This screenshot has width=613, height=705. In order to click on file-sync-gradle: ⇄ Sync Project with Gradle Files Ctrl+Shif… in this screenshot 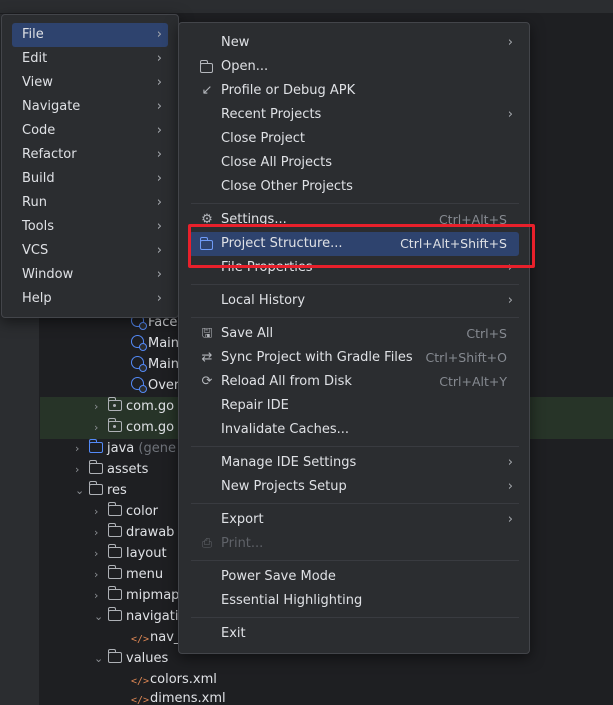, I will do `click(354, 358)`.